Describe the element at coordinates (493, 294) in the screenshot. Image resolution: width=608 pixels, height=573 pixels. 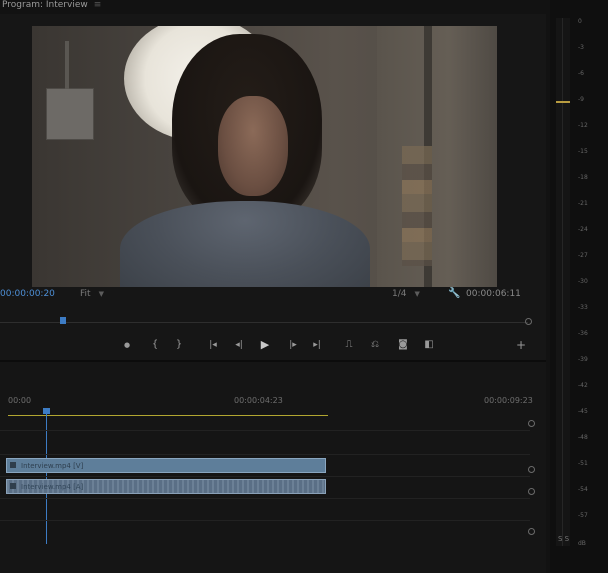
I see `duration-timecode: 00:00:06:11` at that location.